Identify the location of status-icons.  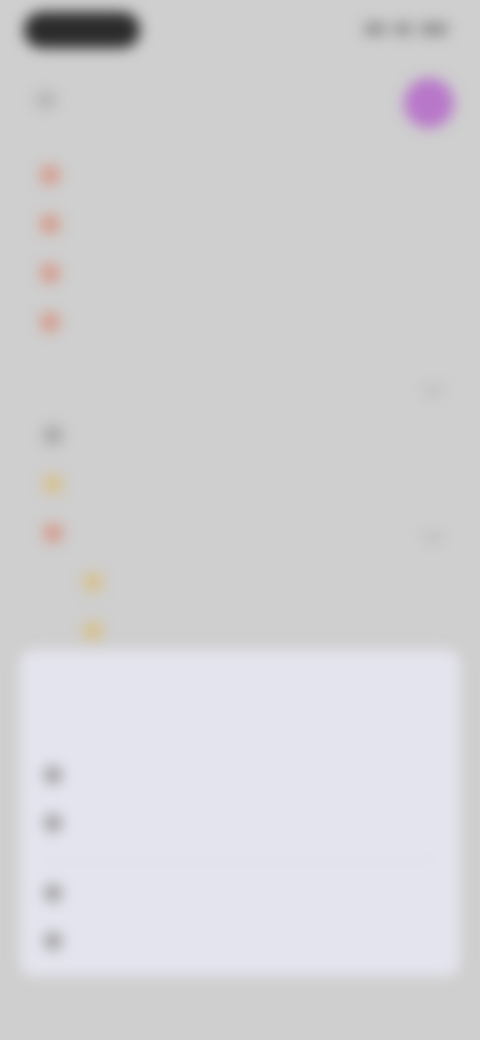
(400, 29).